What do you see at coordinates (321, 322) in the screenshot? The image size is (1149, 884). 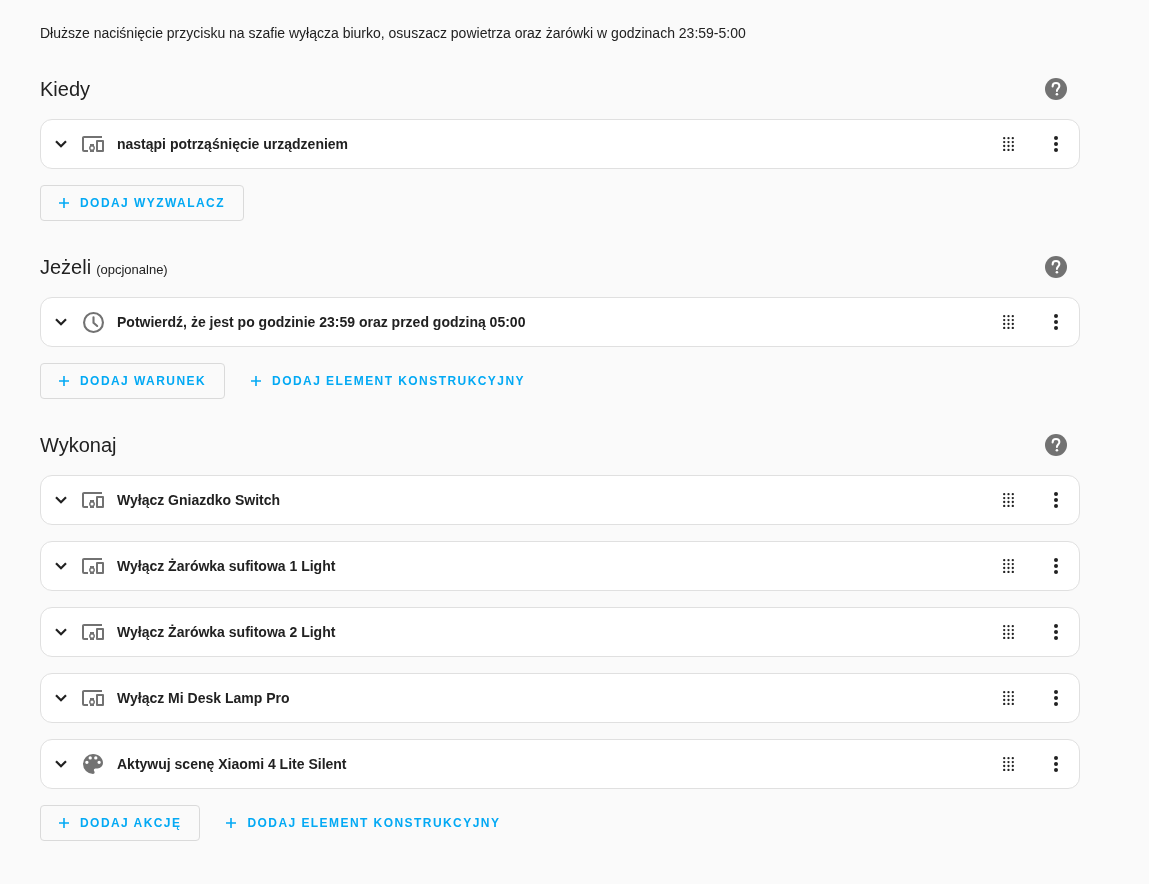 I see `step-label: Potwierdź, że jest po godzinie 23:59 oraz przed godziną 05:00` at bounding box center [321, 322].